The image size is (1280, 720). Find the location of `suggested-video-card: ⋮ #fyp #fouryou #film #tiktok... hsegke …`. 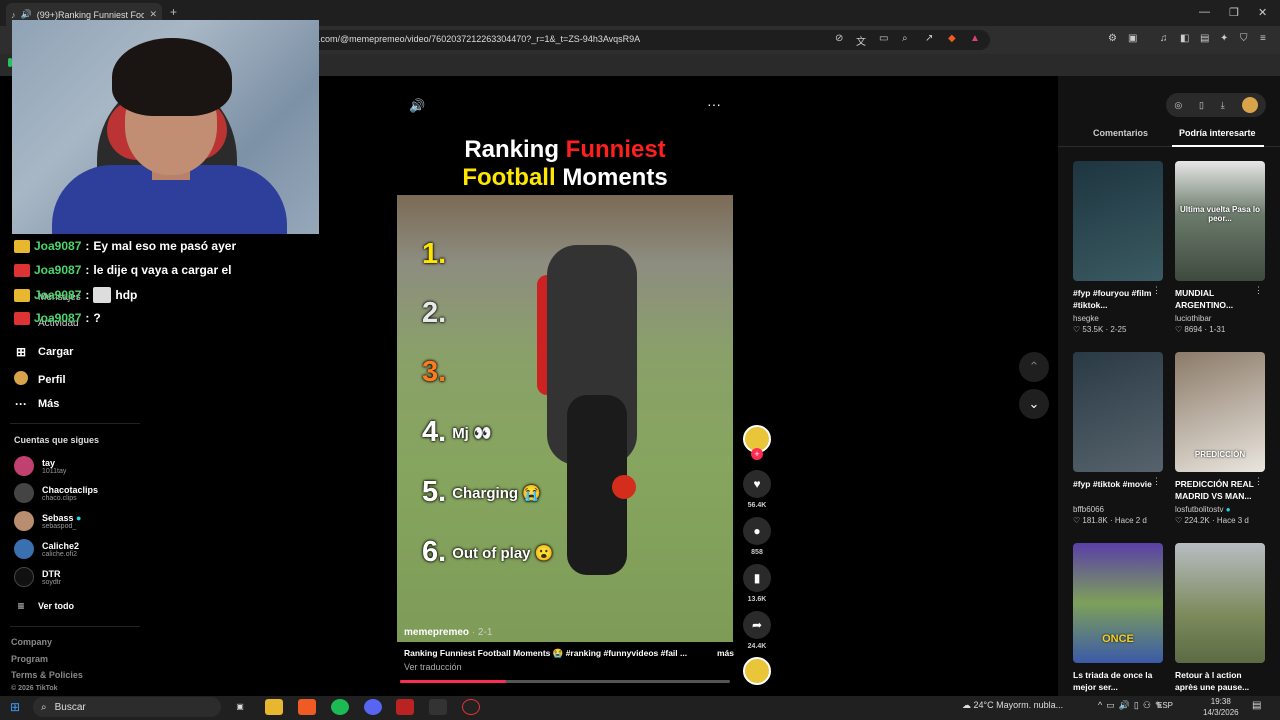

suggested-video-card: ⋮ #fyp #fouryou #film #tiktok... hsegke … is located at coordinates (1118, 247).